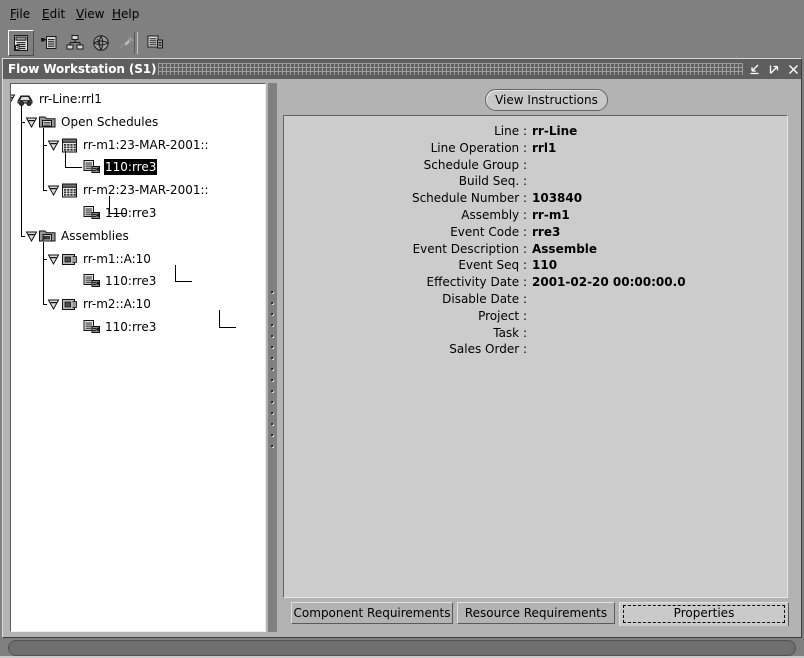 This screenshot has height=658, width=804. I want to click on property-row: Assembly : rr-m1, so click(536, 216).